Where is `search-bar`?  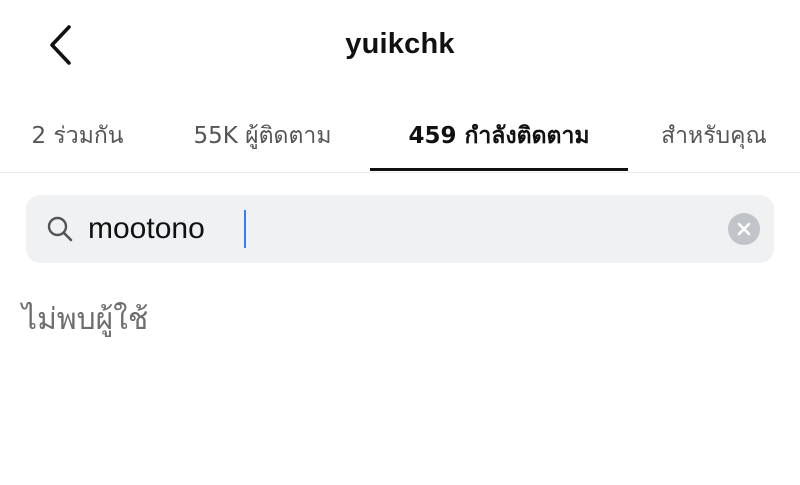
search-bar is located at coordinates (400, 229).